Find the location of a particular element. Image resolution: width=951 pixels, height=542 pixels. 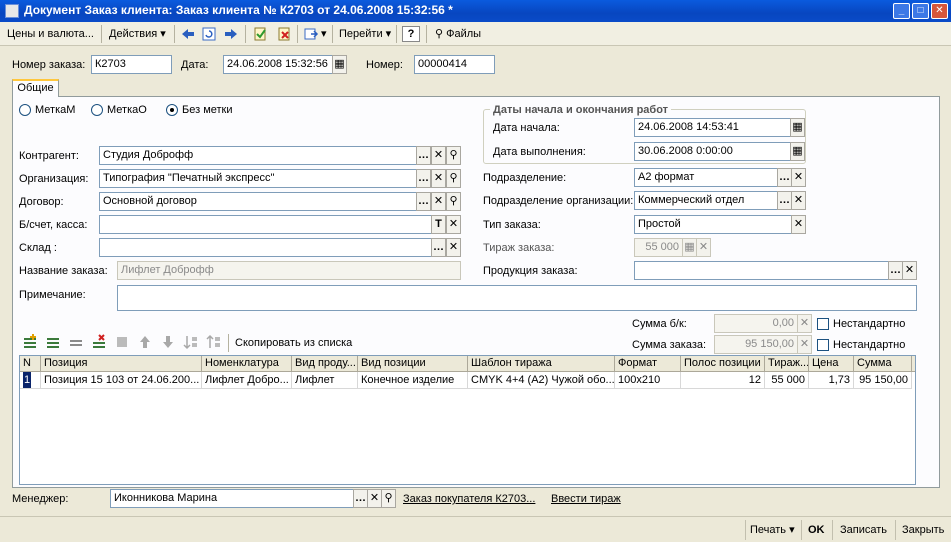

print-menu: Печать ▾ is located at coordinates (772, 530).